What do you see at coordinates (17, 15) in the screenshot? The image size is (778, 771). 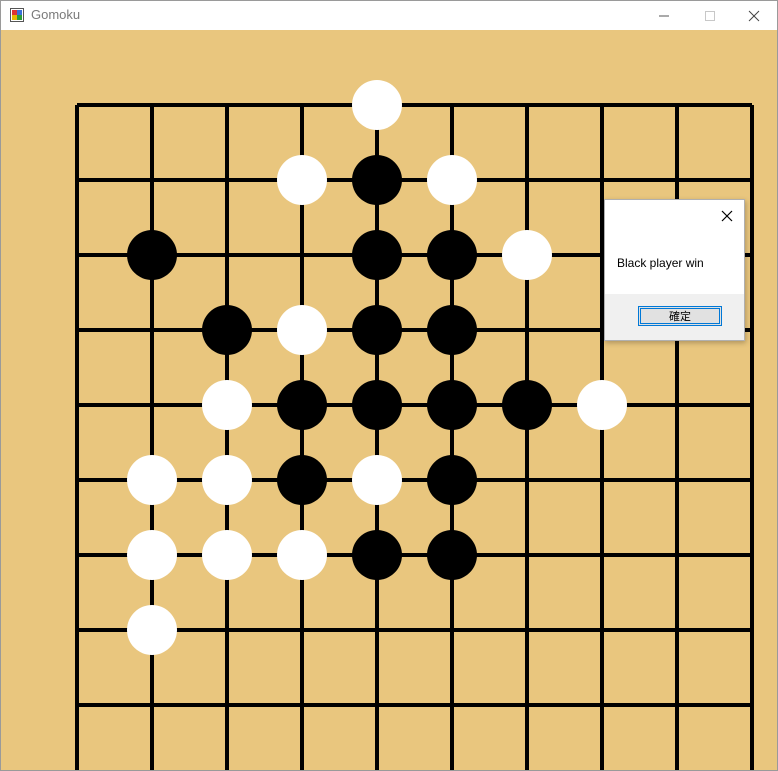 I see `app-icon` at bounding box center [17, 15].